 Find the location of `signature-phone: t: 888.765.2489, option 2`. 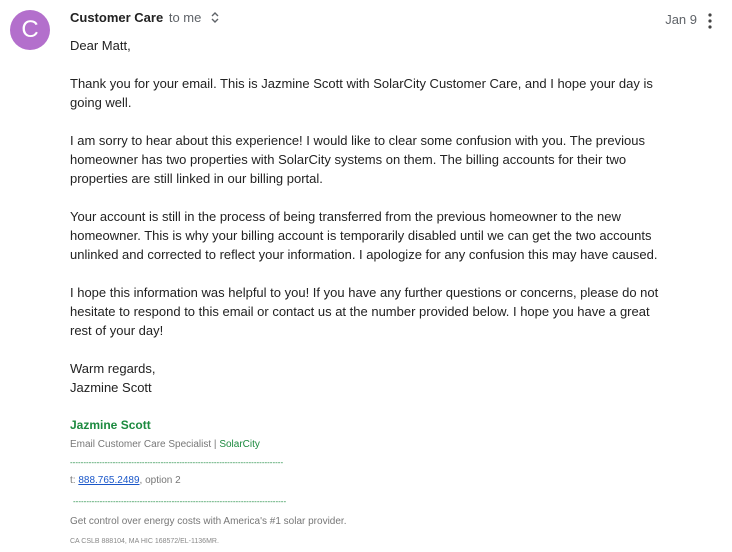

signature-phone: t: 888.765.2489, option 2 is located at coordinates (370, 481).